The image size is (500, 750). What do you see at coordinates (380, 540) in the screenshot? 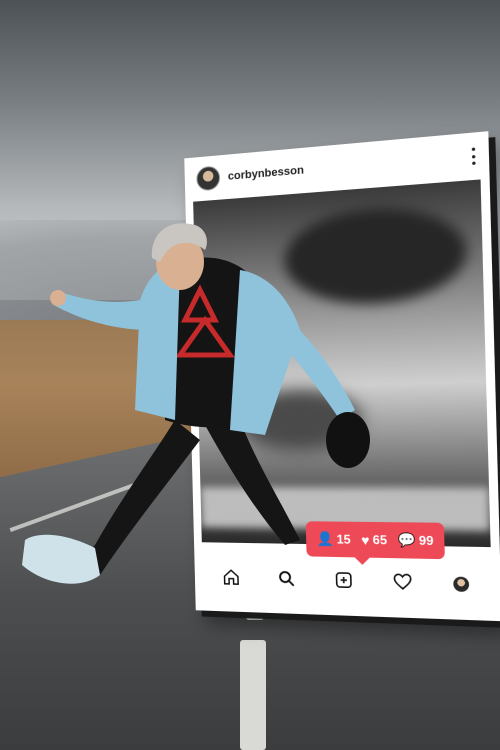
I see `likes-value: 65` at bounding box center [380, 540].